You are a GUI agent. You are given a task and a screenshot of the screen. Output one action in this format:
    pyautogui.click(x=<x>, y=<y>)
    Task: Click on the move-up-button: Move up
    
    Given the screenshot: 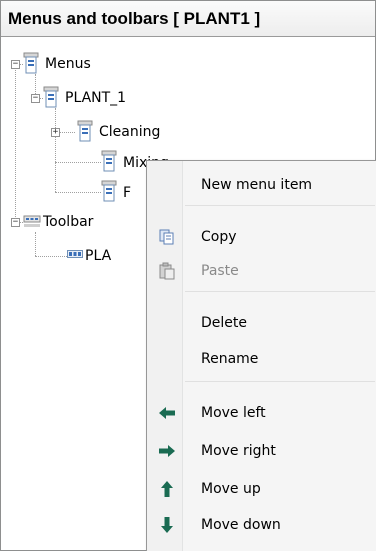 What is the action you would take?
    pyautogui.click(x=262, y=489)
    